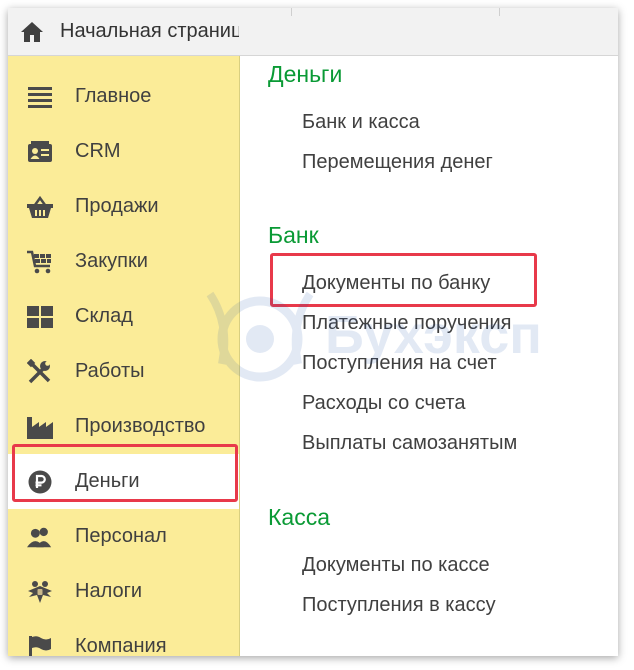 This screenshot has height=670, width=634. What do you see at coordinates (121, 645) in the screenshot?
I see `sidebar-item-label: Компания` at bounding box center [121, 645].